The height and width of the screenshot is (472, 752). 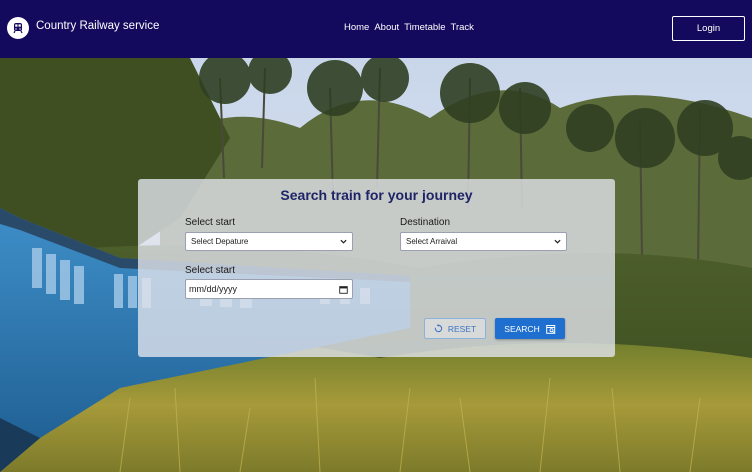 I want to click on reset-button: RESET, so click(x=455, y=328).